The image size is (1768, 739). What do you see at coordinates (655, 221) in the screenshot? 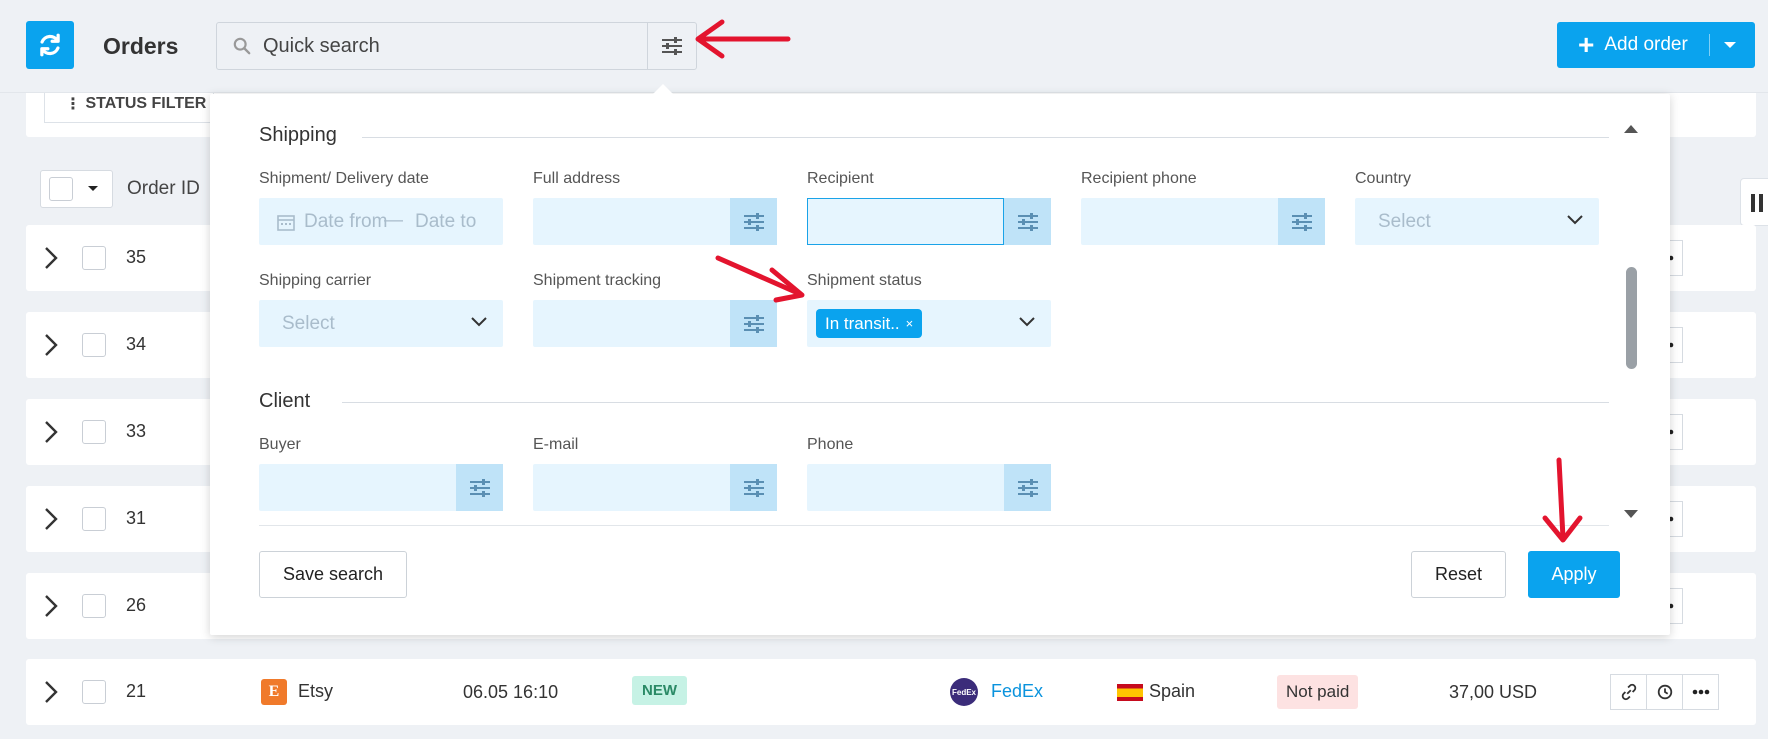
I see `full-address-input` at bounding box center [655, 221].